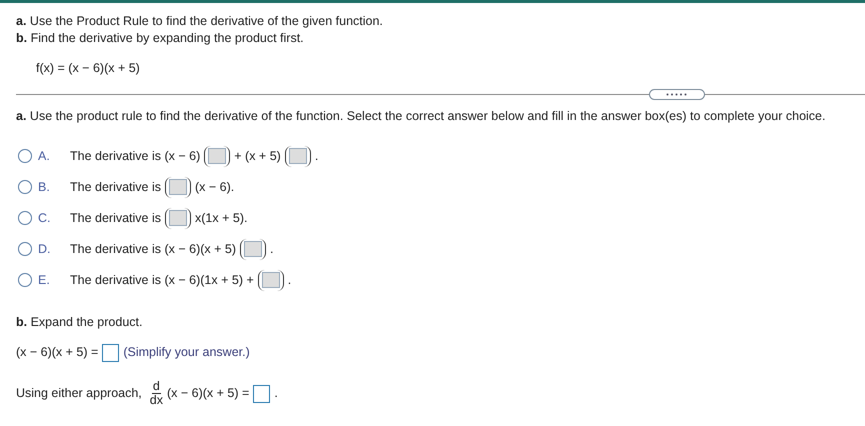 The height and width of the screenshot is (426, 865). Describe the element at coordinates (44, 156) in the screenshot. I see `choice-letter: A.` at that location.